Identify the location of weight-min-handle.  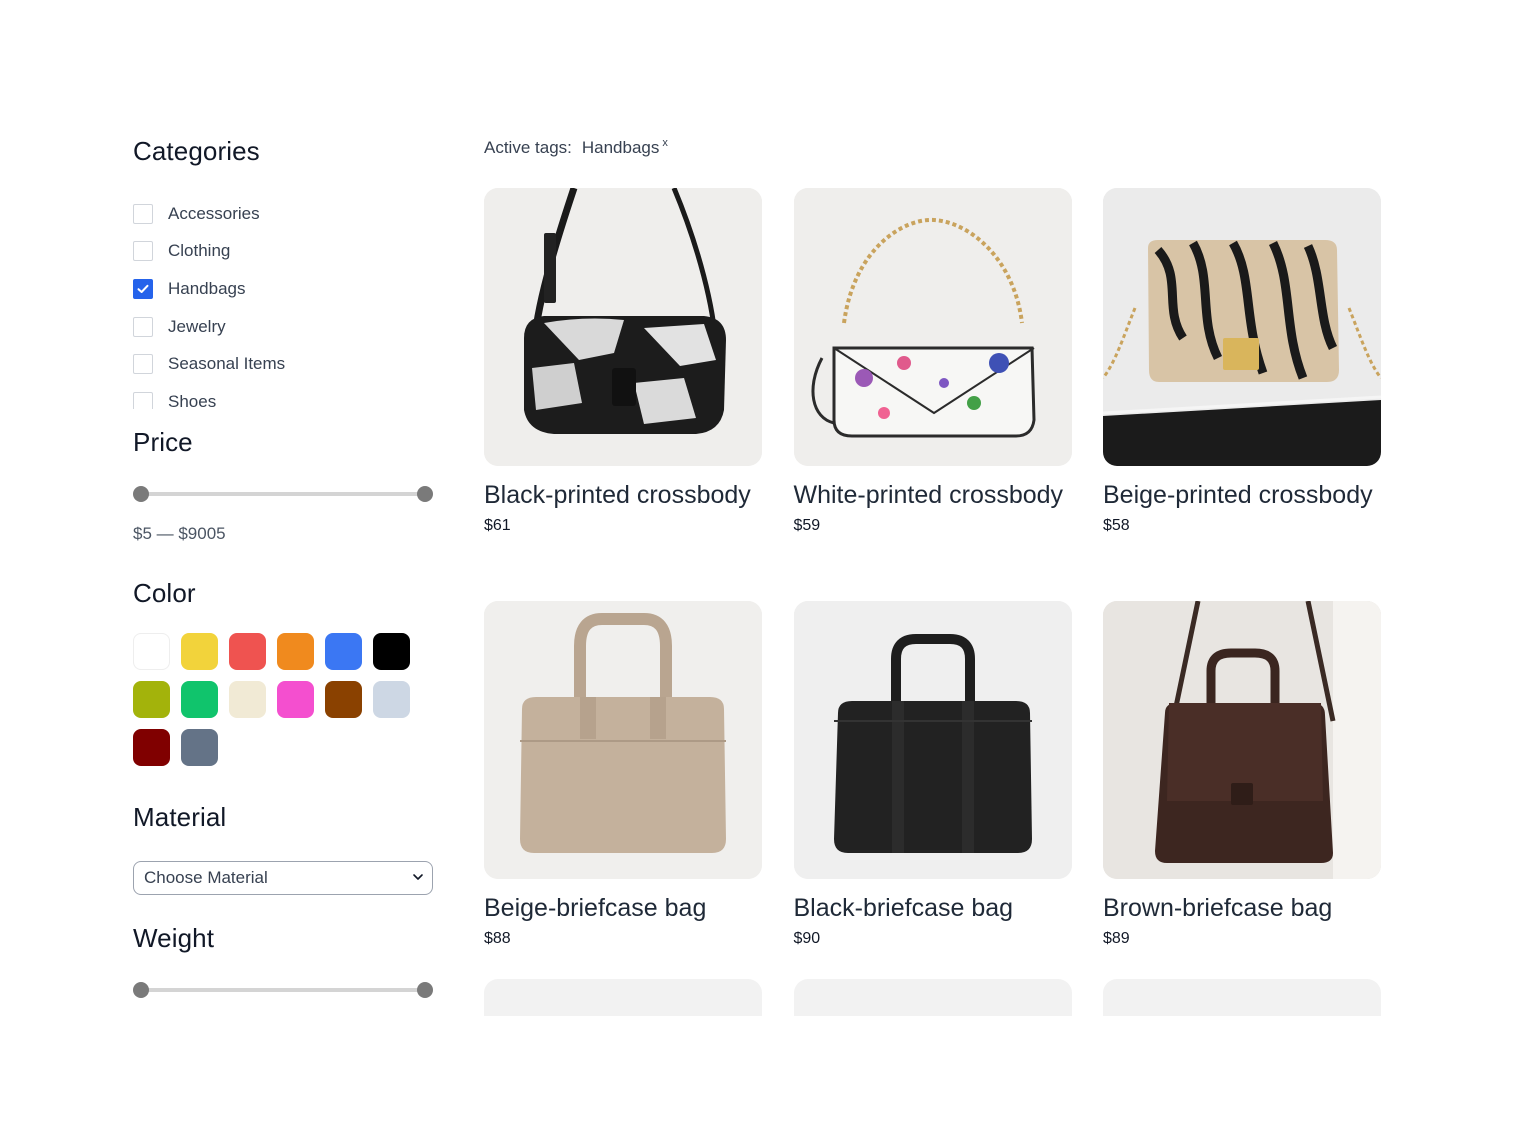
(141, 990).